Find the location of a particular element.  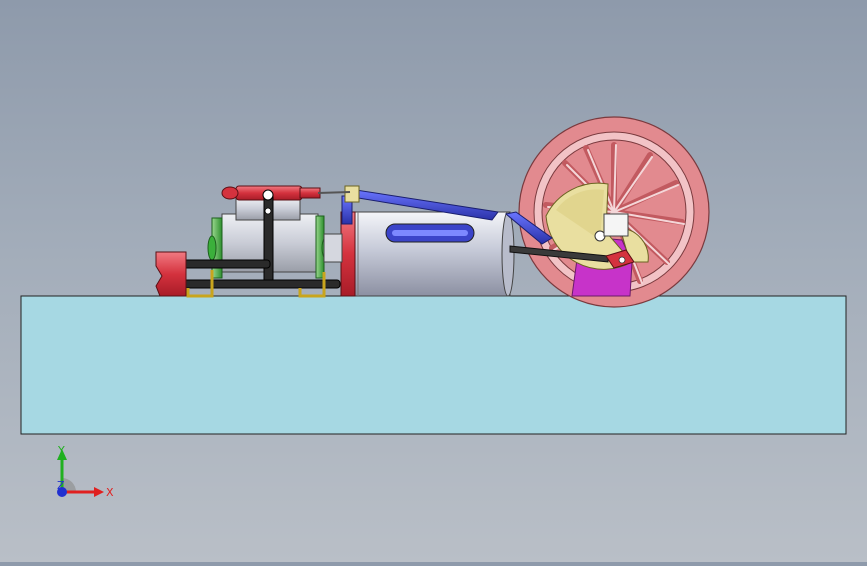

left-green-flange is located at coordinates (215, 248).